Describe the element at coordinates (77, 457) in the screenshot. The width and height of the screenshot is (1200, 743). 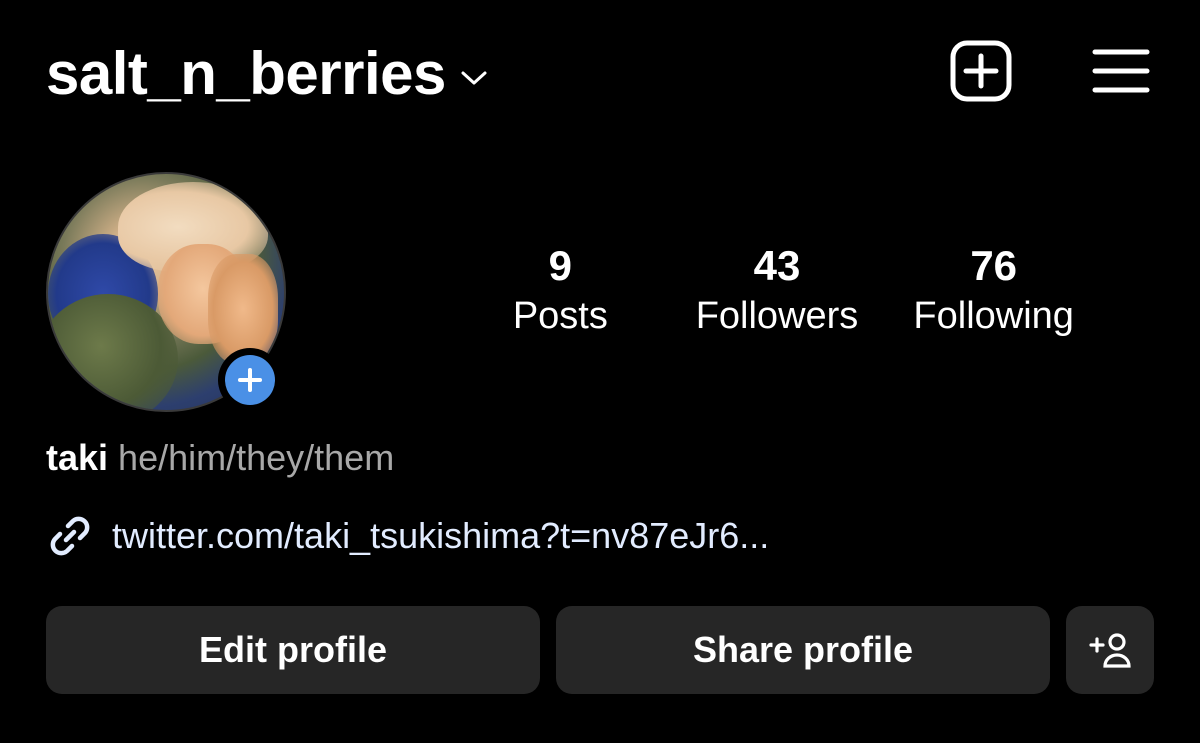
I see `display-name: taki` at that location.